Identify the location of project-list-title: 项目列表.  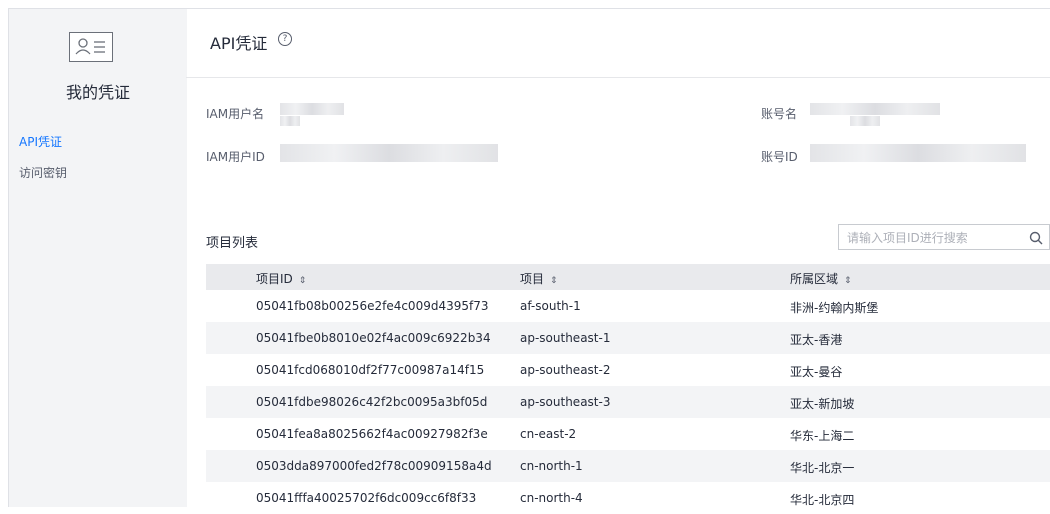
(232, 243).